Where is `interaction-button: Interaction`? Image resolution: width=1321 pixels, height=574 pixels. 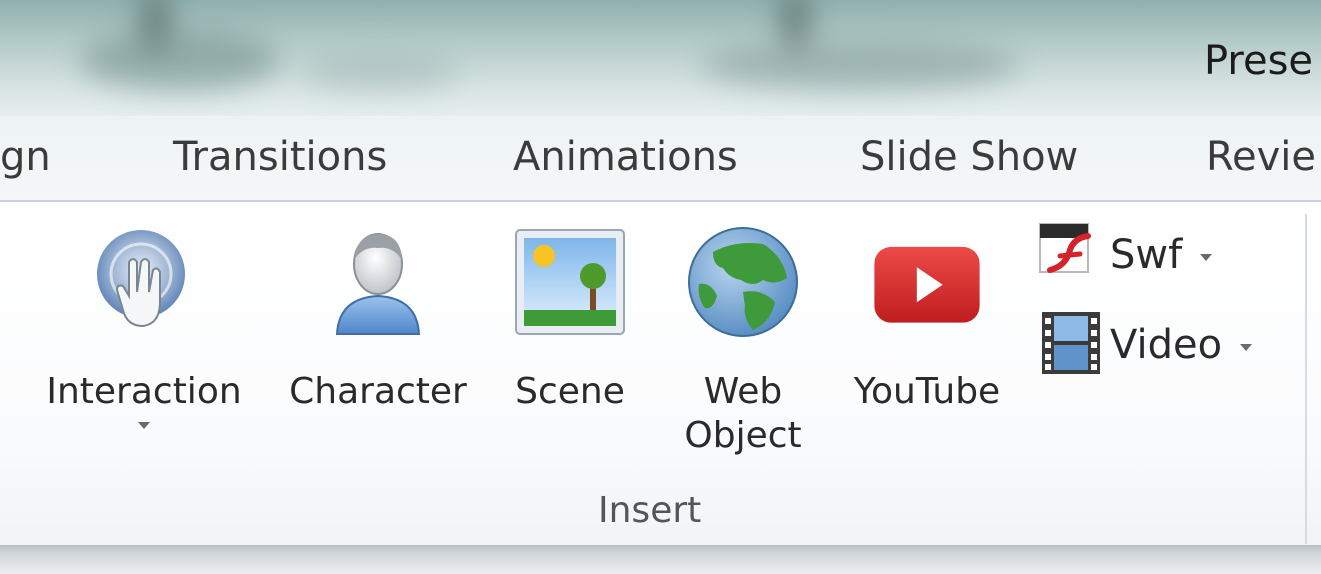 interaction-button: Interaction is located at coordinates (144, 325).